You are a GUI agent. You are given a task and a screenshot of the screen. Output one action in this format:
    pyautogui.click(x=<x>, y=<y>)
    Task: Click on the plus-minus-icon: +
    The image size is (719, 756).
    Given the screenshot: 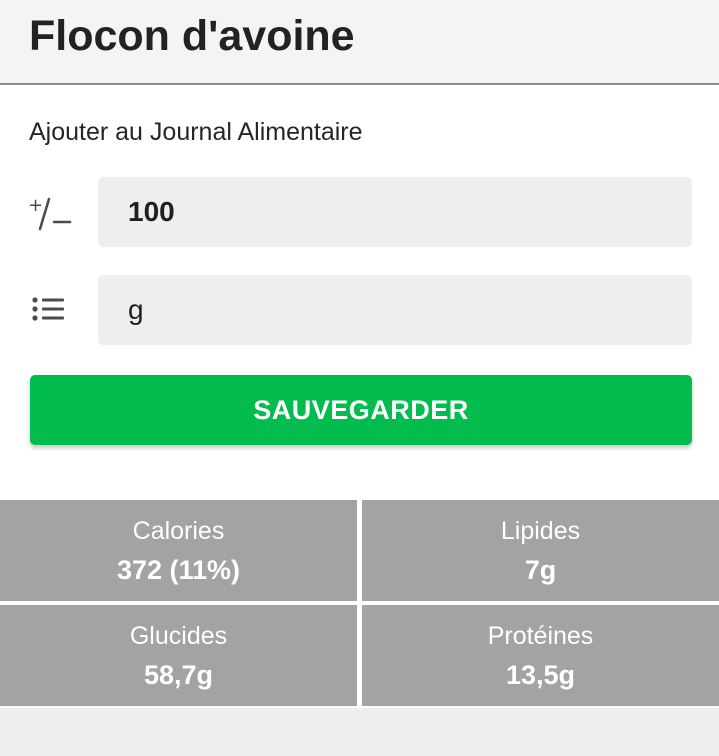 What is the action you would take?
    pyautogui.click(x=49, y=212)
    